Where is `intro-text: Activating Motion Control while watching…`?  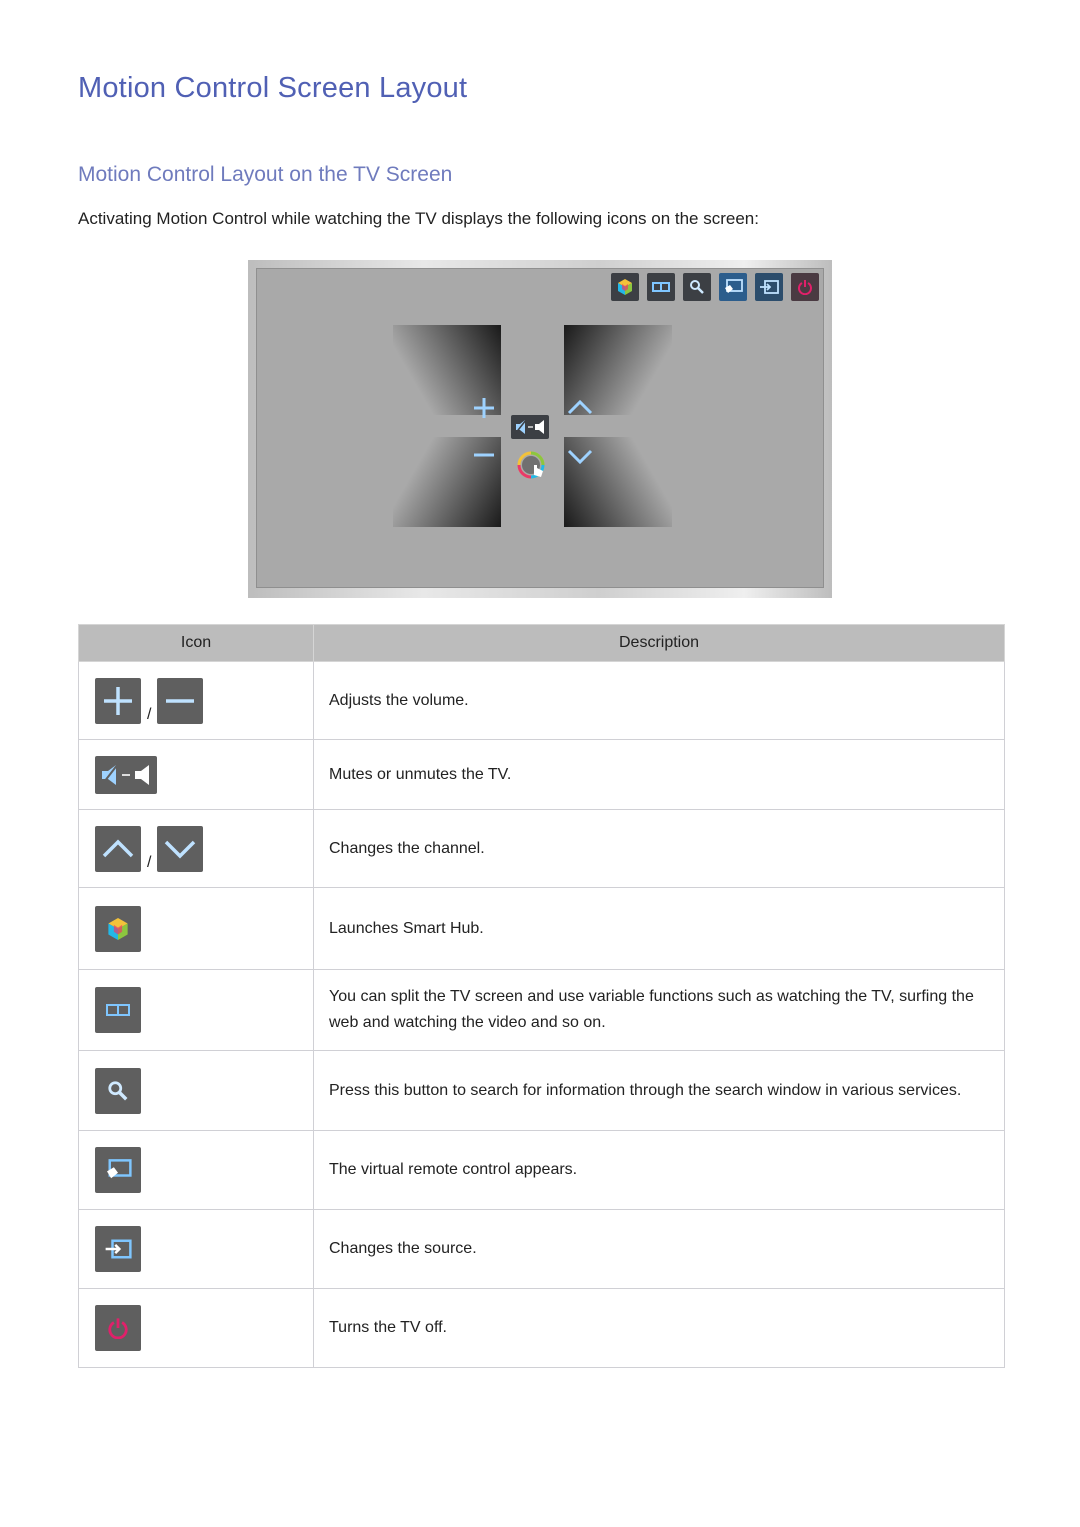 intro-text: Activating Motion Control while watching… is located at coordinates (418, 218).